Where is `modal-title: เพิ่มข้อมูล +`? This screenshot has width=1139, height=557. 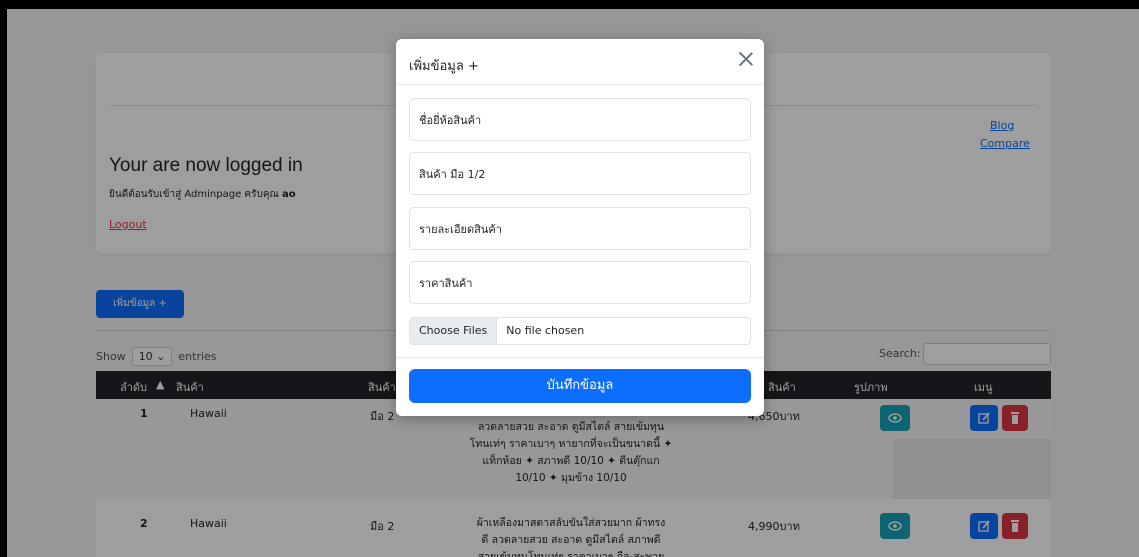
modal-title: เพิ่มข้อมูล + is located at coordinates (444, 66).